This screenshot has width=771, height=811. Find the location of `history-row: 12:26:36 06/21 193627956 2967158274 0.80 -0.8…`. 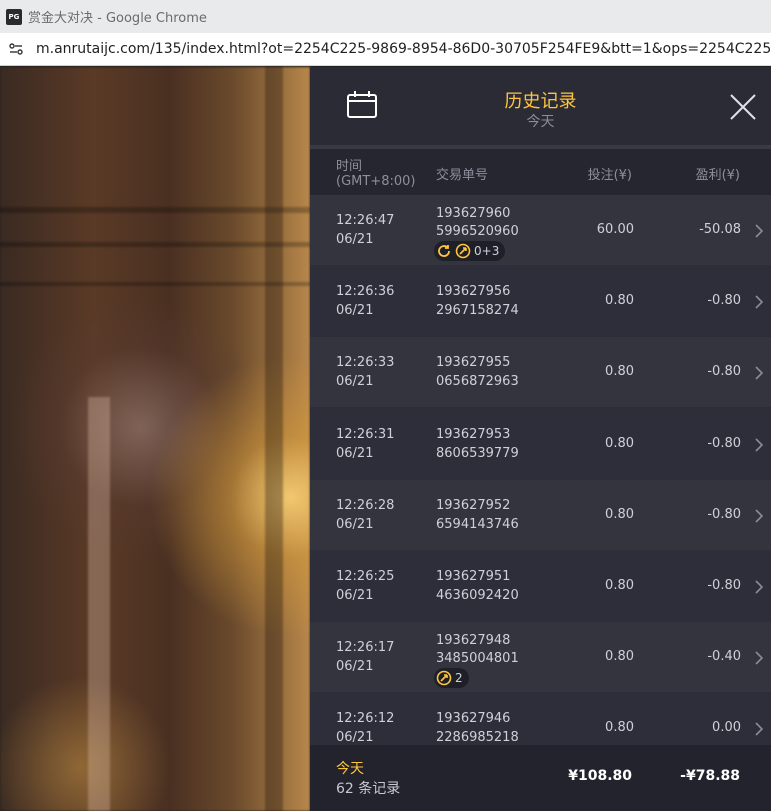

history-row: 12:26:36 06/21 193627956 2967158274 0.80 -0.8… is located at coordinates (540, 301).